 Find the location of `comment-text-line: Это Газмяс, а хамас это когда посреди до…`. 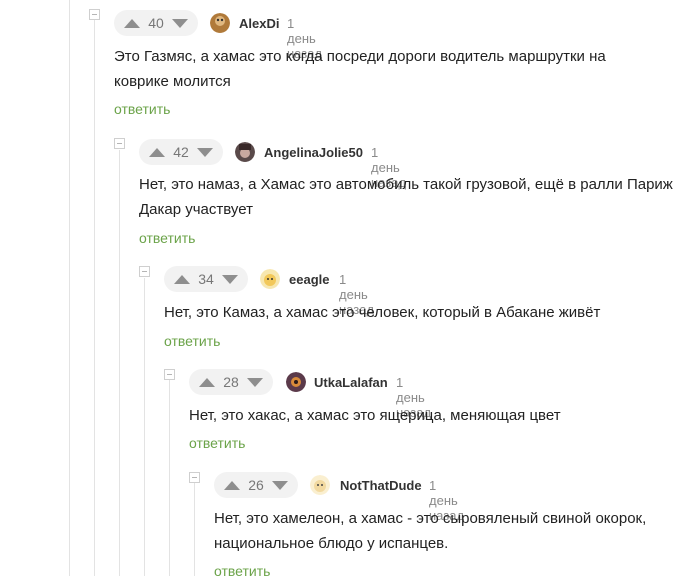

comment-text-line: Это Газмяс, а хамас это когда посреди до… is located at coordinates (360, 56).